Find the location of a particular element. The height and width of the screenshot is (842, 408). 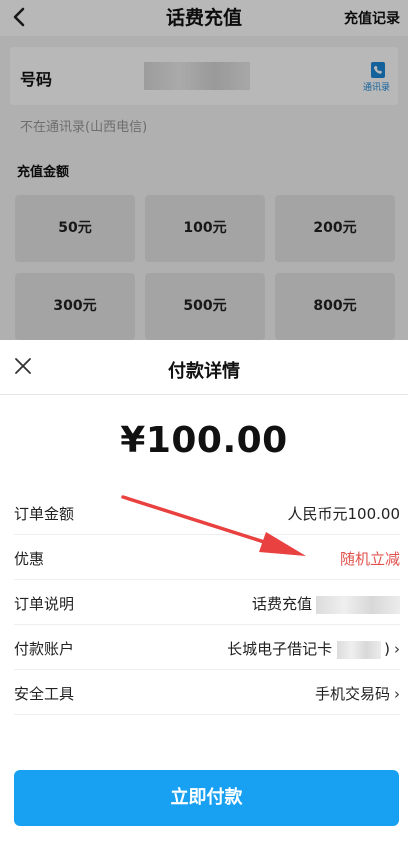

payment-account-value-wrap: 长城电子借记卡) › is located at coordinates (313, 648).